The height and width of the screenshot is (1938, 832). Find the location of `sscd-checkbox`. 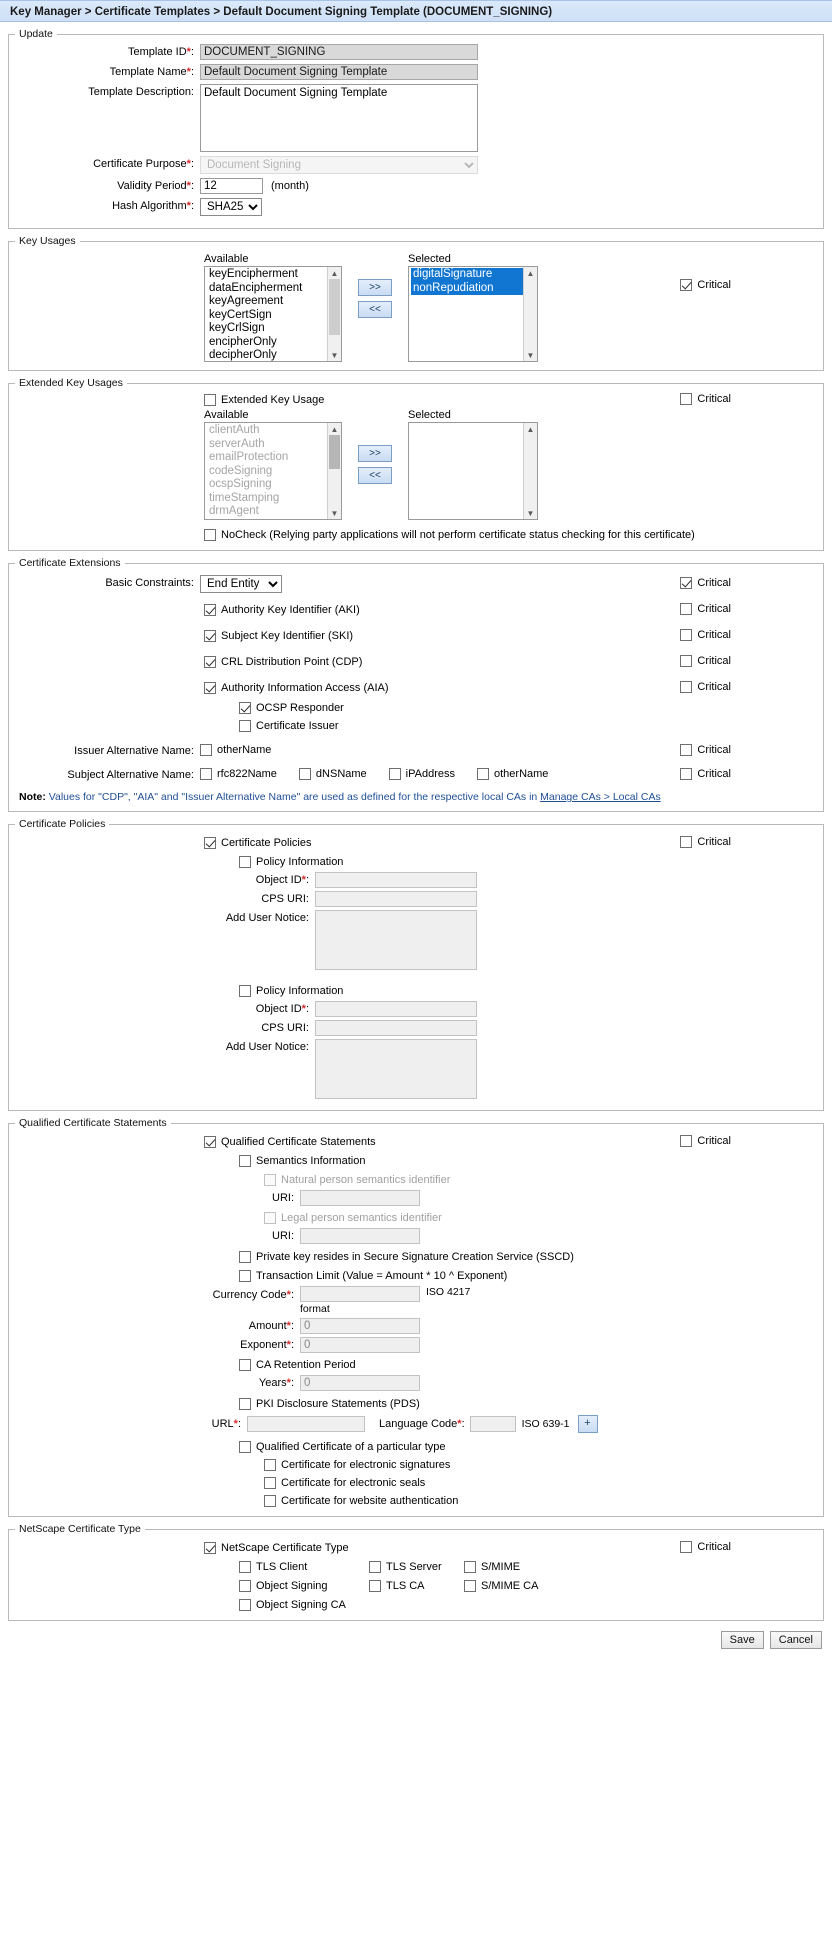

sscd-checkbox is located at coordinates (245, 1257).